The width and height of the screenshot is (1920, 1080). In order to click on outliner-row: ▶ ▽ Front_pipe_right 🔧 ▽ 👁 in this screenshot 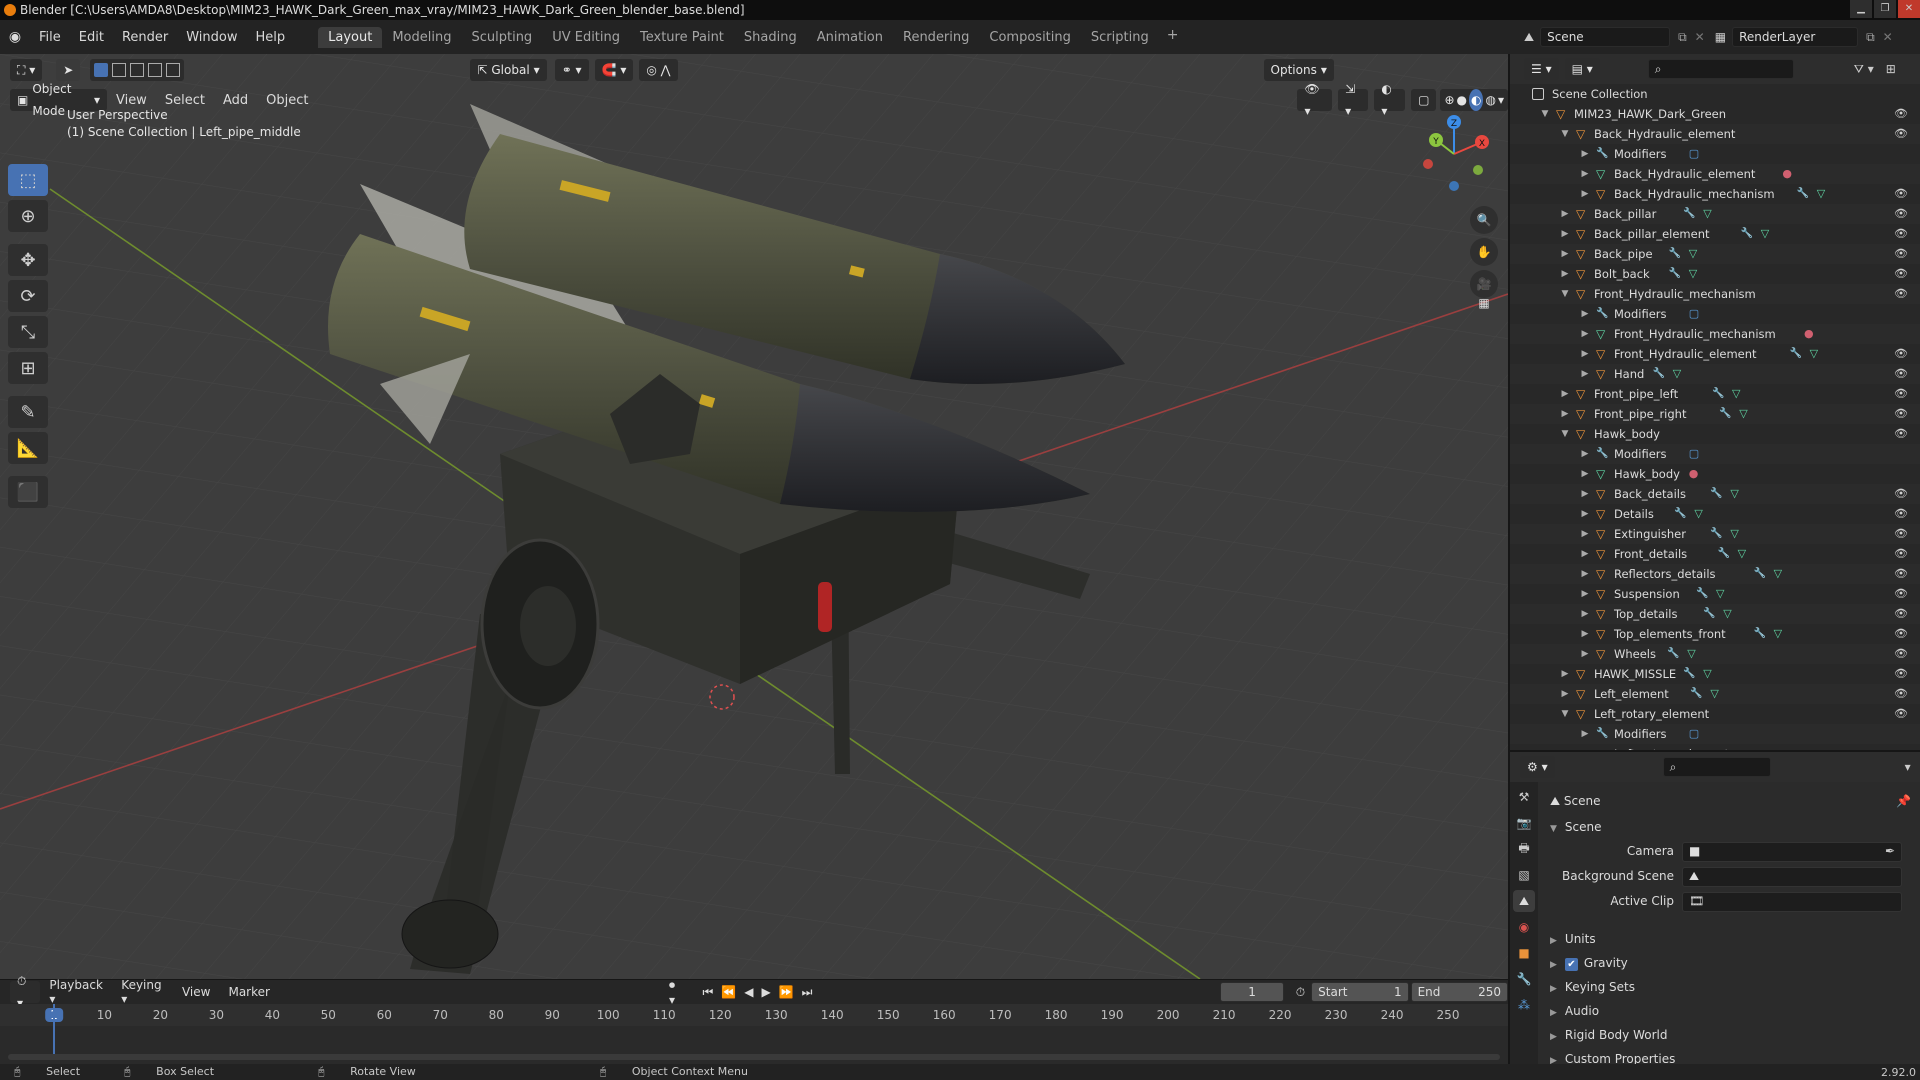, I will do `click(1715, 414)`.